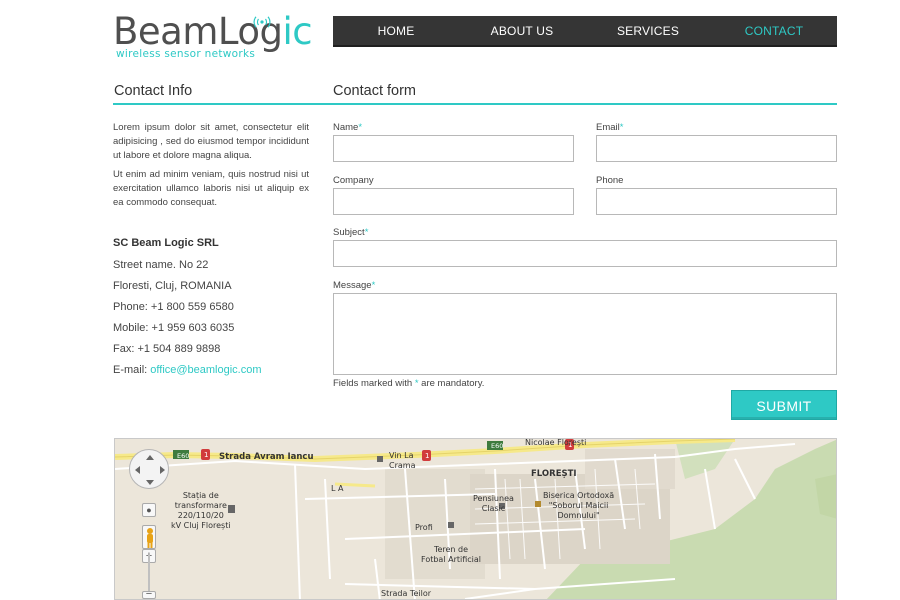 This screenshot has width=900, height=600. Describe the element at coordinates (427, 456) in the screenshot. I see `map-label-road-2: 1` at that location.